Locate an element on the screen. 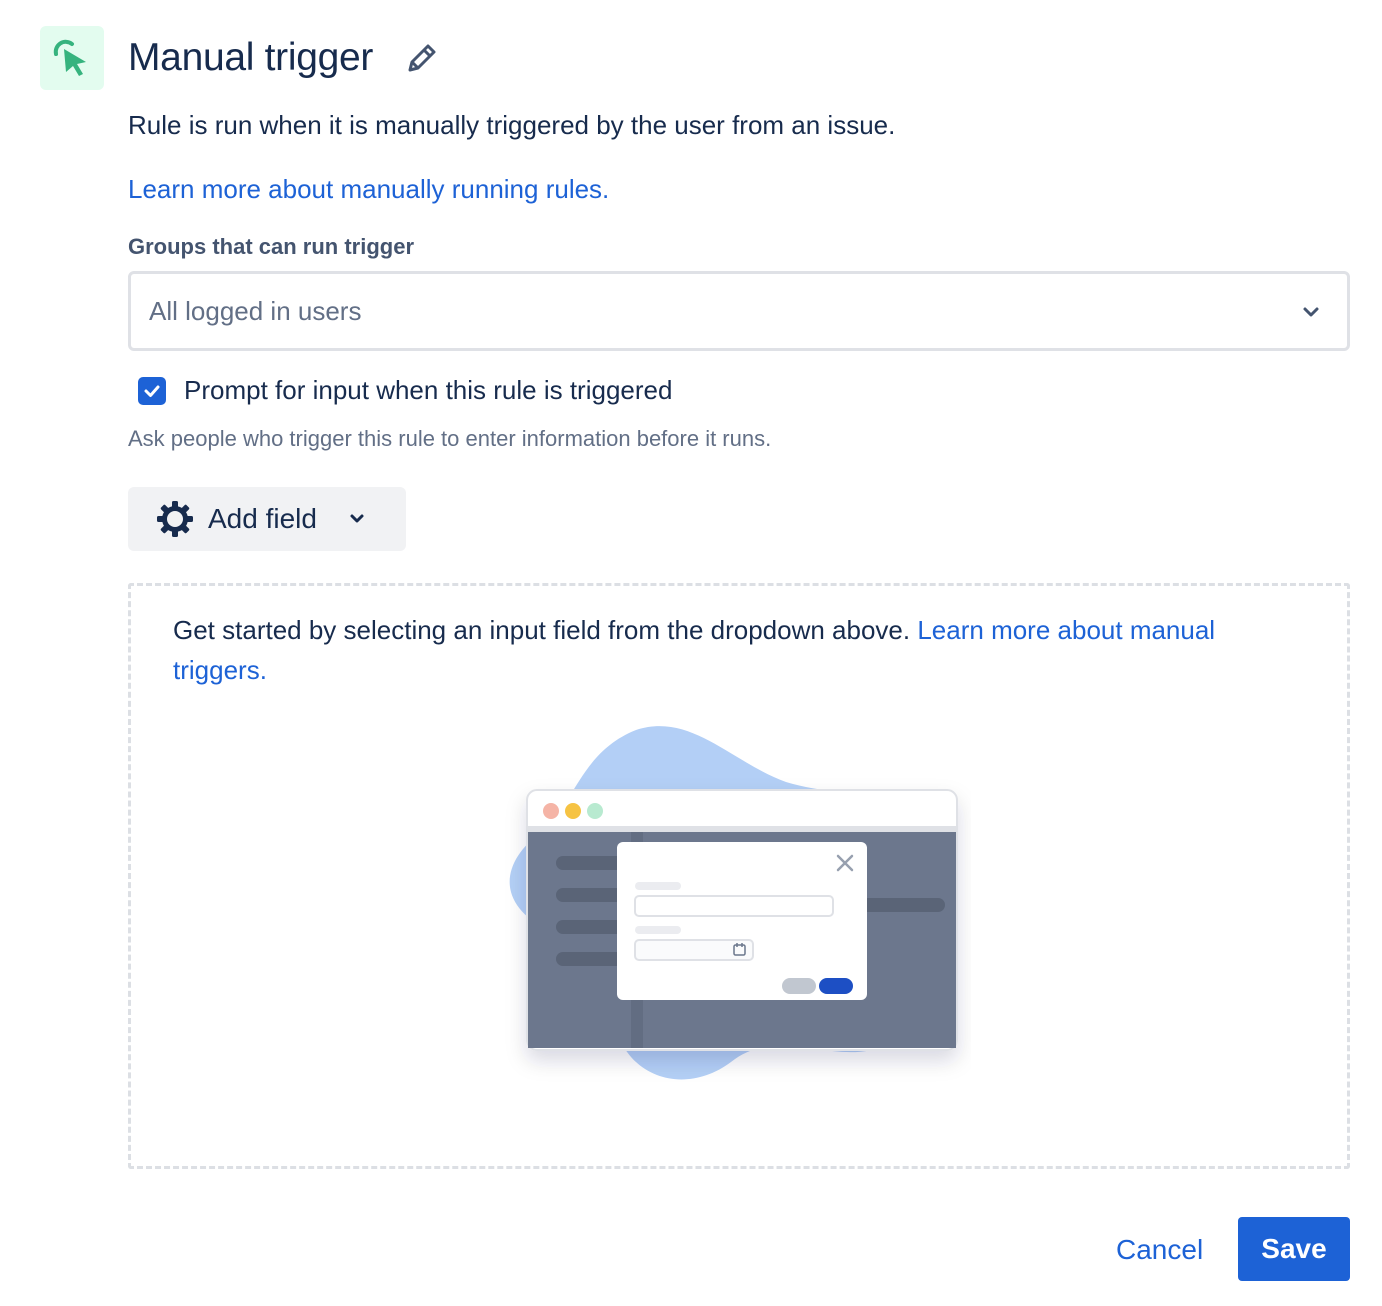  page-title: Manual trigger is located at coordinates (251, 57).